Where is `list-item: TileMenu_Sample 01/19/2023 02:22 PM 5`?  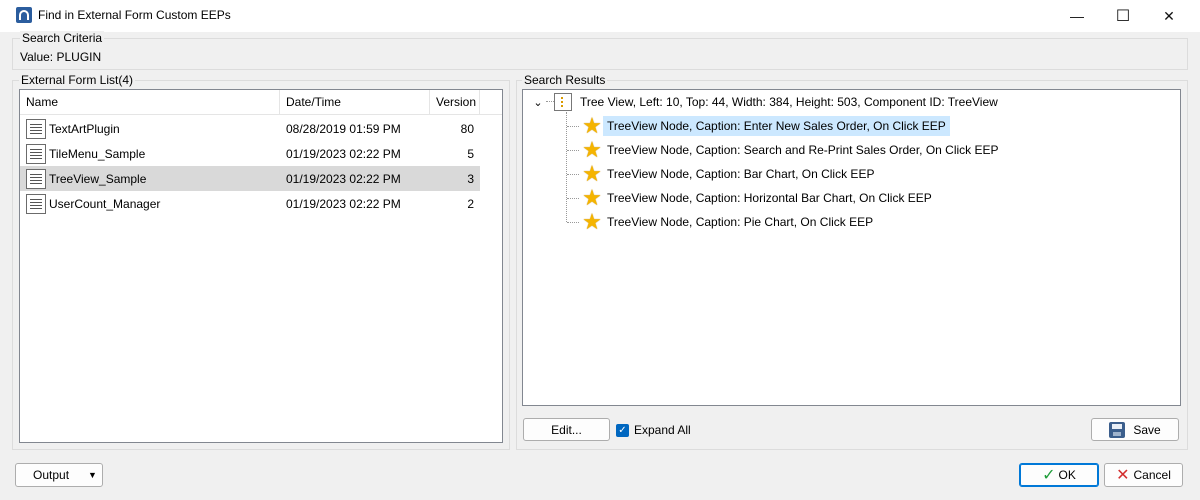
list-item: TileMenu_Sample 01/19/2023 02:22 PM 5 is located at coordinates (261, 153).